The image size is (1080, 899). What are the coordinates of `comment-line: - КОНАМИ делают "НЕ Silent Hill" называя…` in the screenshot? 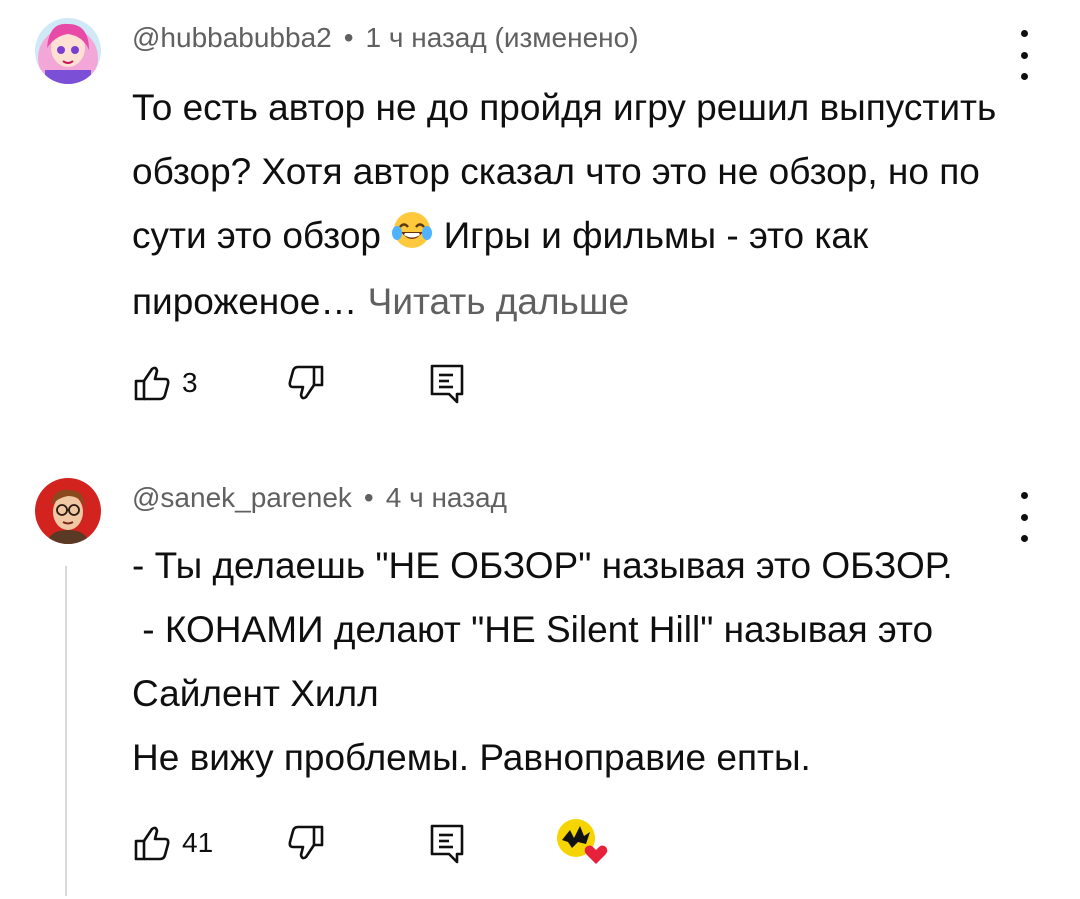 It's located at (538, 661).